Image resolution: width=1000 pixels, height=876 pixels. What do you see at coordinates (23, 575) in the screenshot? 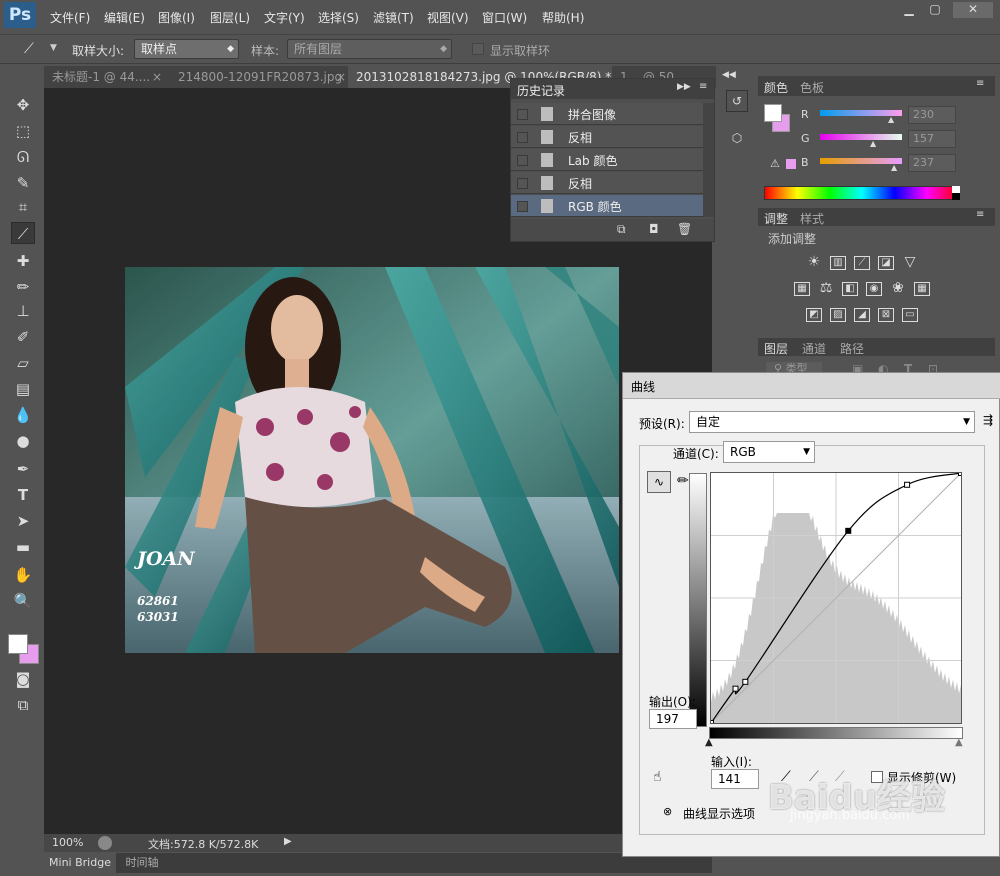
I see `hand-tool-icon: ✋` at bounding box center [23, 575].